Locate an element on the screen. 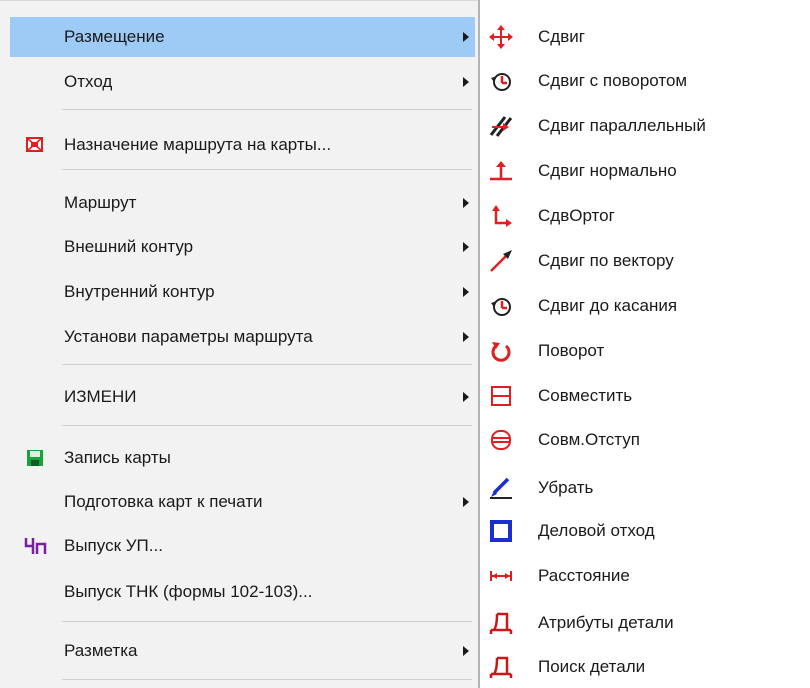 The width and height of the screenshot is (810, 688). submenu-item-label: Атрибуты детали is located at coordinates (606, 622).